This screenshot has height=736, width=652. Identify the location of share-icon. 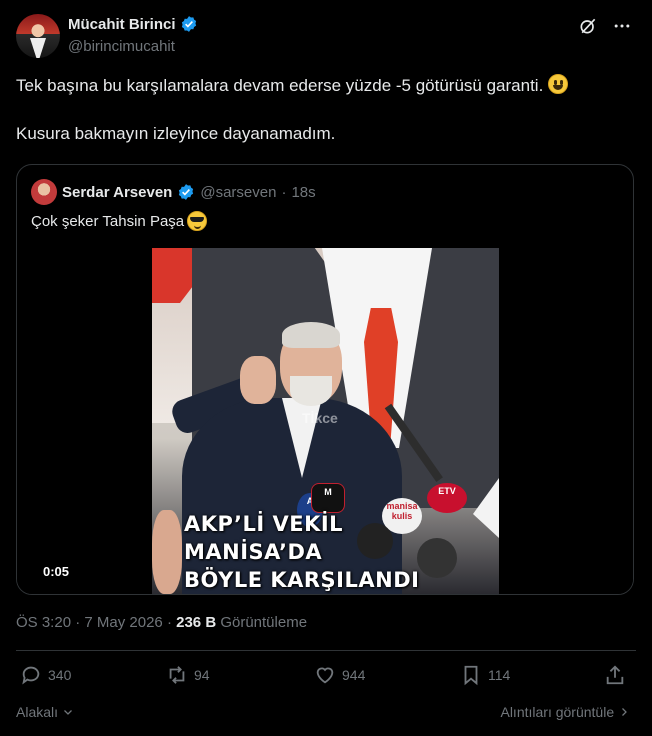
(615, 675).